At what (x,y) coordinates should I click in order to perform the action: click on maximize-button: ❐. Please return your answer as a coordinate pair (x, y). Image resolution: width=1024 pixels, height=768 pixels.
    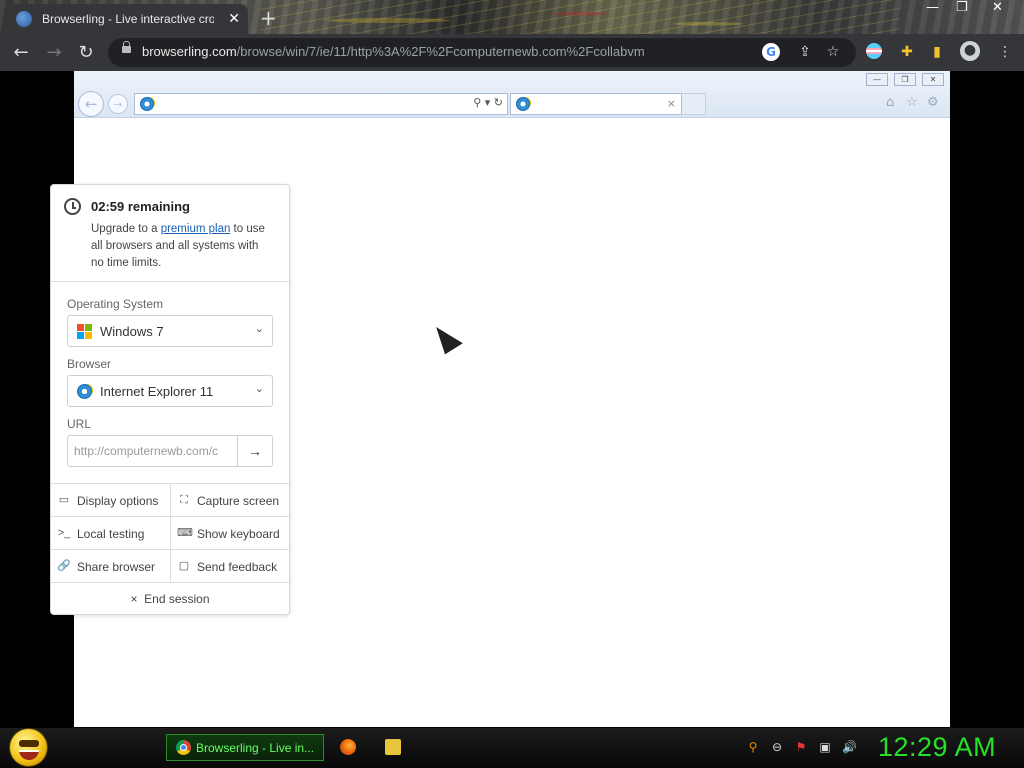
    Looking at the image, I should click on (962, 10).